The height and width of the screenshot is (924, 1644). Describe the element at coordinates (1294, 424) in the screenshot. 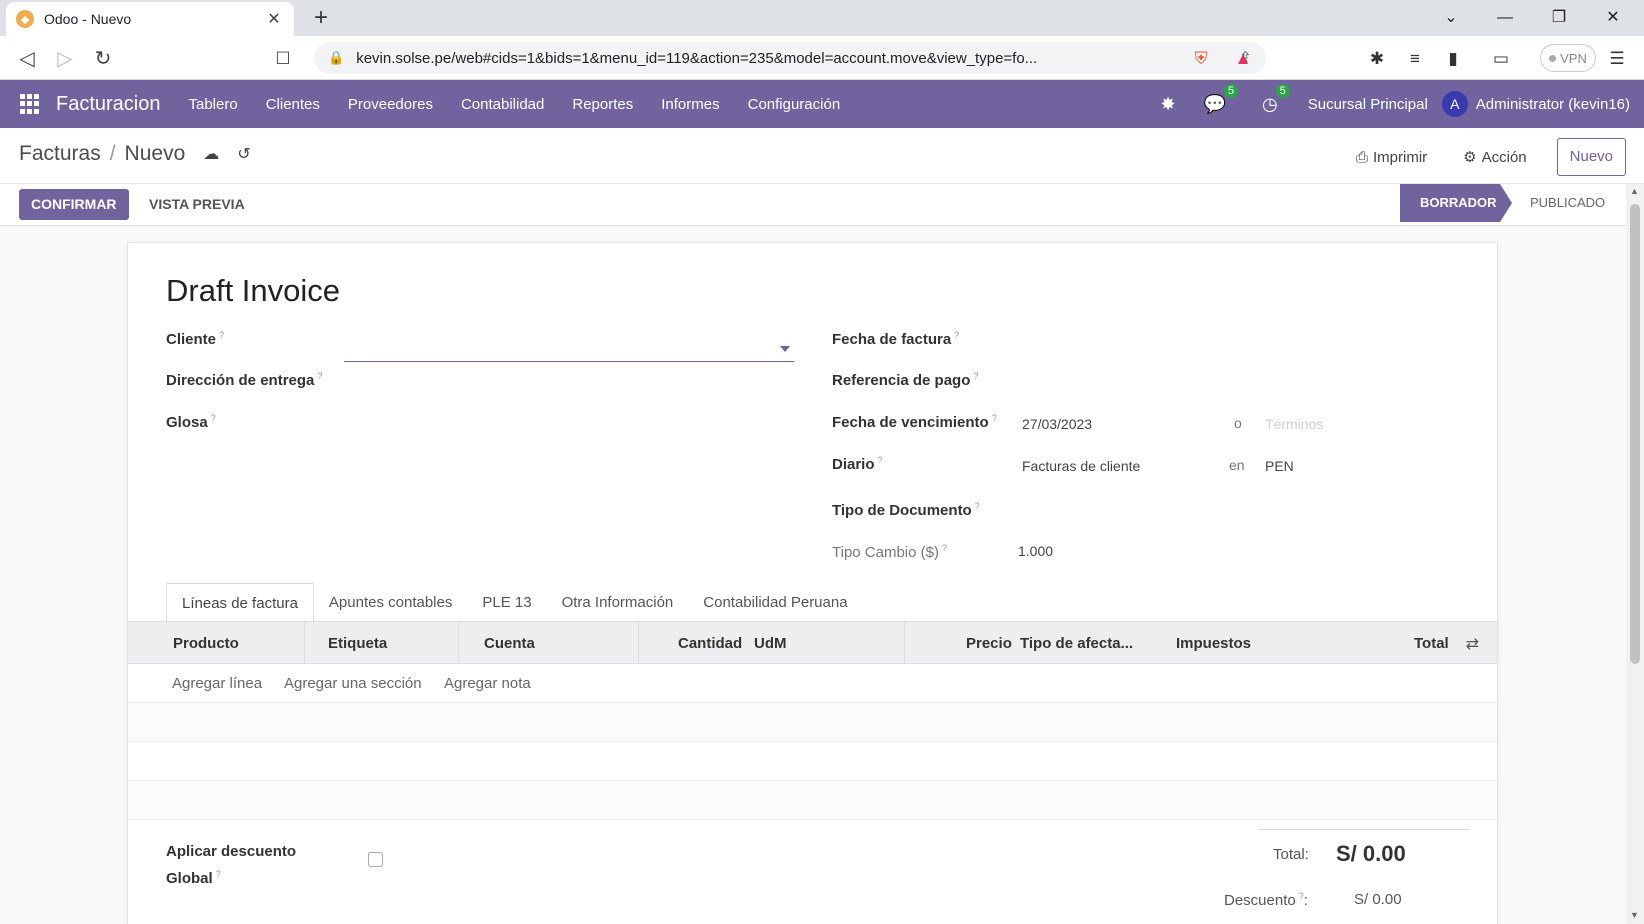

I see `terminos-input: Términos` at that location.